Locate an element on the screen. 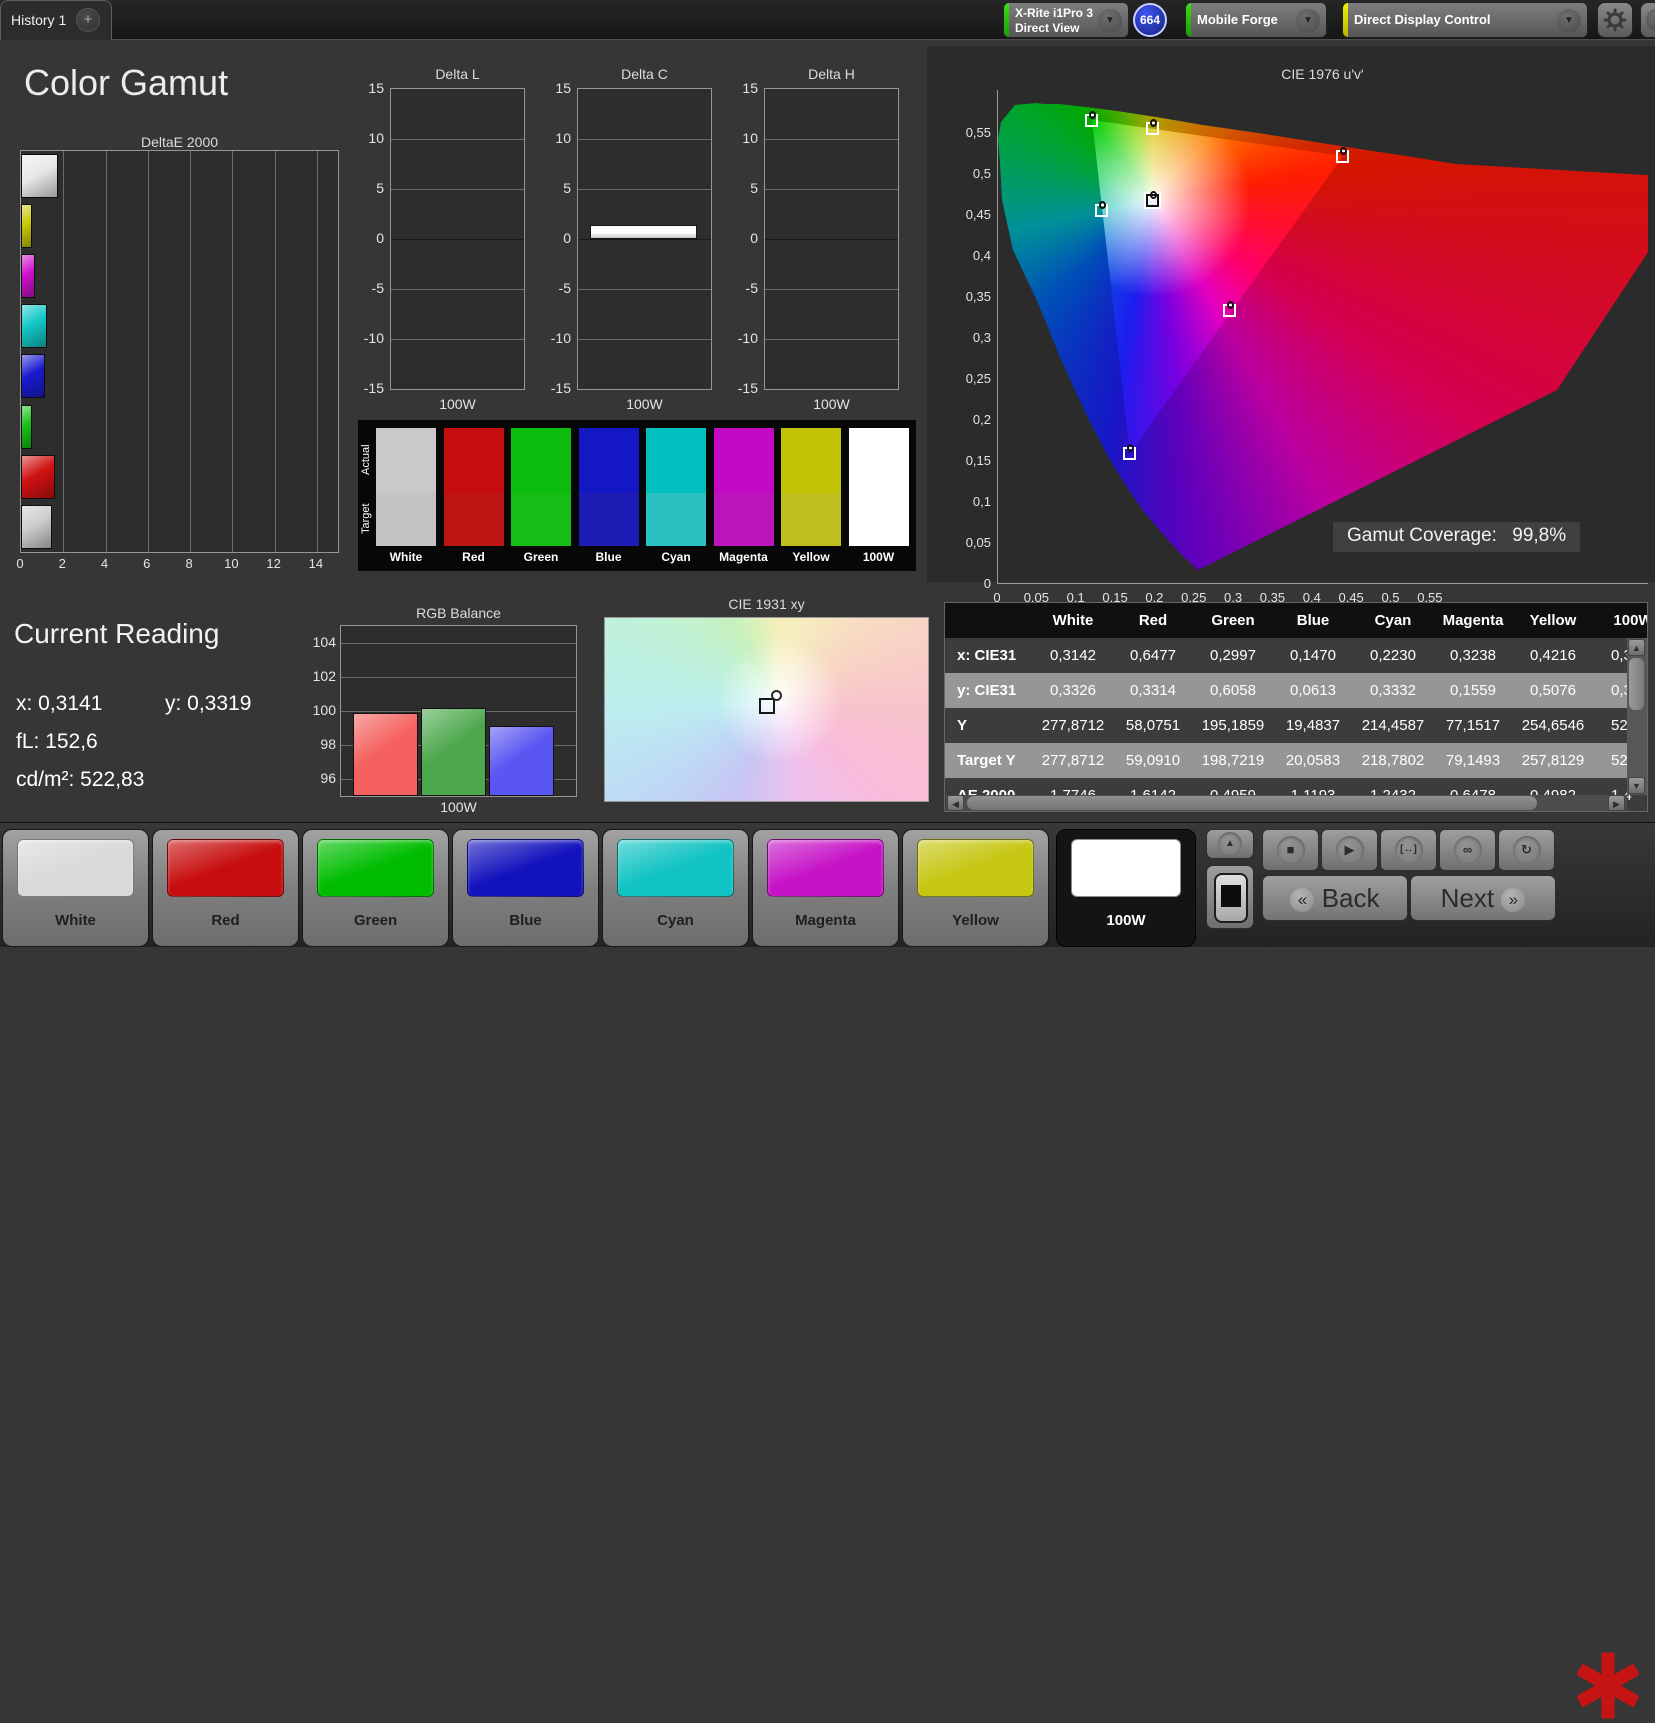  back-button: « Back is located at coordinates (1335, 898).